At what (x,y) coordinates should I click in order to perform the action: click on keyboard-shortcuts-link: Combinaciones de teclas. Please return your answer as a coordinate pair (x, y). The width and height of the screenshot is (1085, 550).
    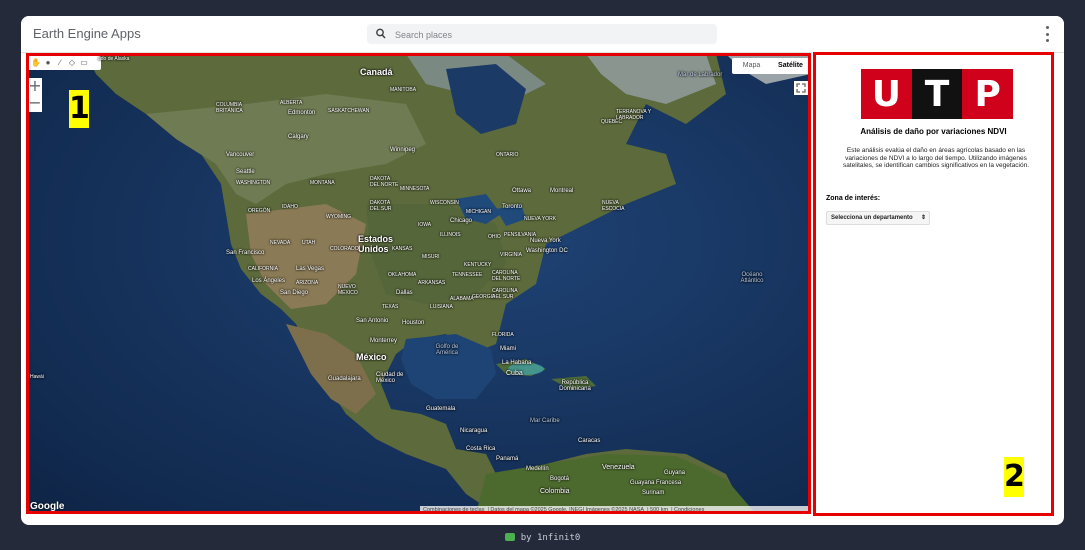
    Looking at the image, I should click on (453, 510).